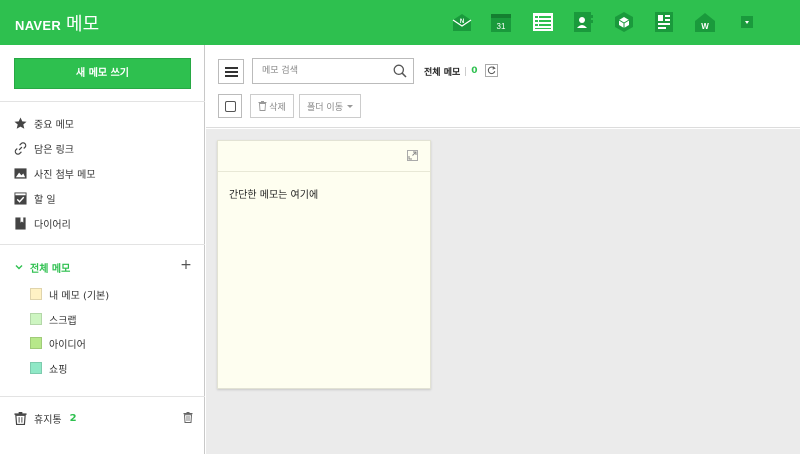 The height and width of the screenshot is (454, 800). Describe the element at coordinates (63, 321) in the screenshot. I see `folder-label: 스크랩` at that location.